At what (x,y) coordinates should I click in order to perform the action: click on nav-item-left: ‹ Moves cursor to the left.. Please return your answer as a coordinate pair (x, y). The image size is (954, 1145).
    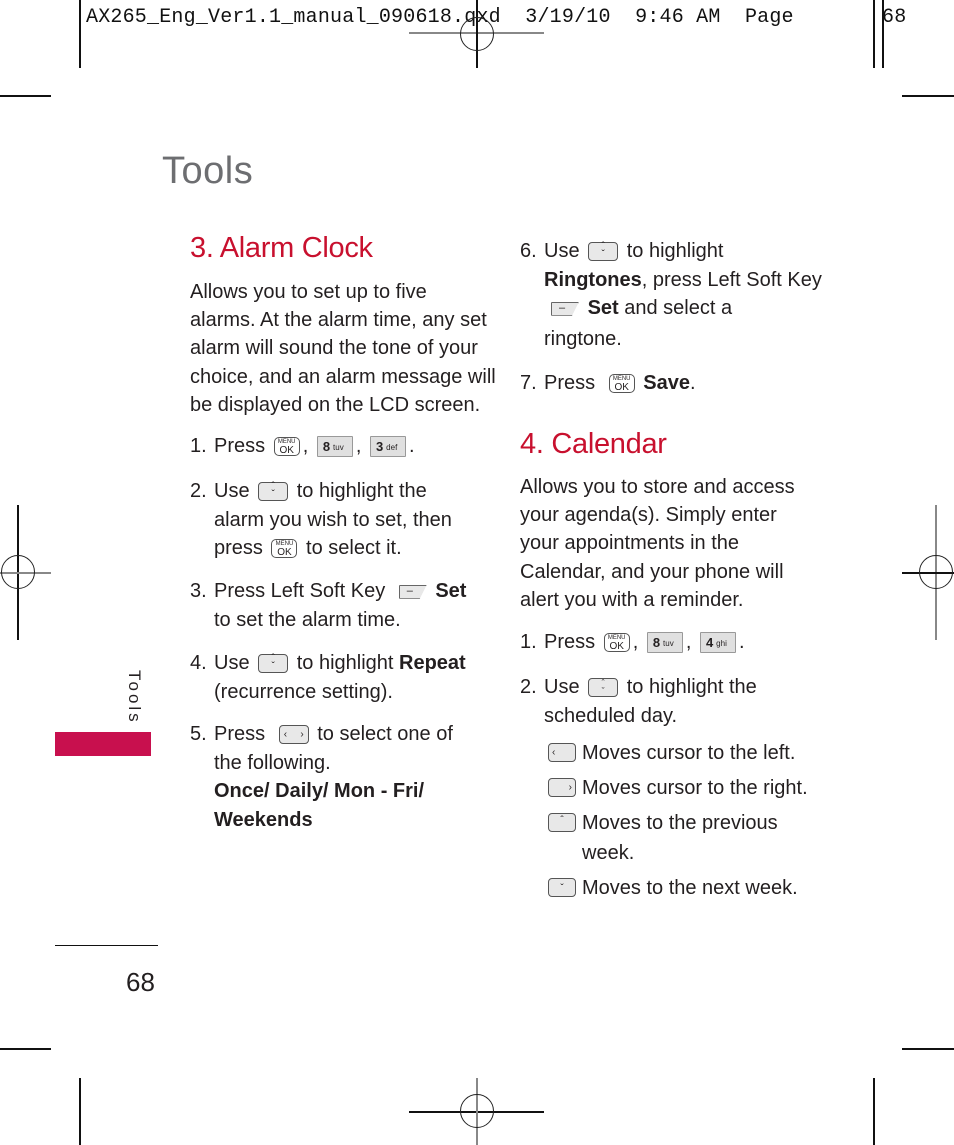
    Looking at the image, I should click on (671, 753).